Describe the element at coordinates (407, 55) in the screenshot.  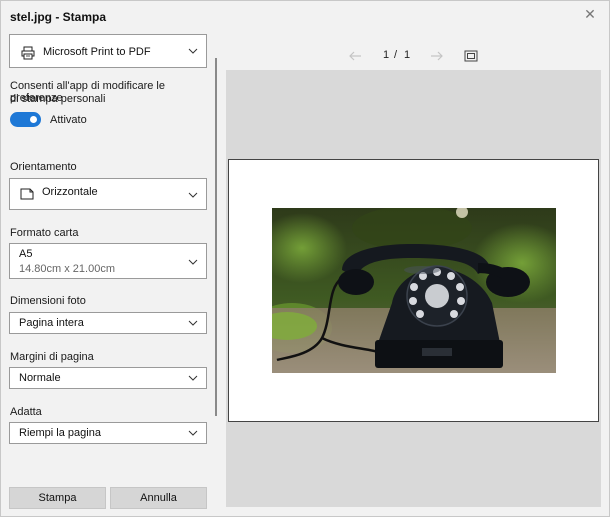
I see `page-total: 1` at that location.